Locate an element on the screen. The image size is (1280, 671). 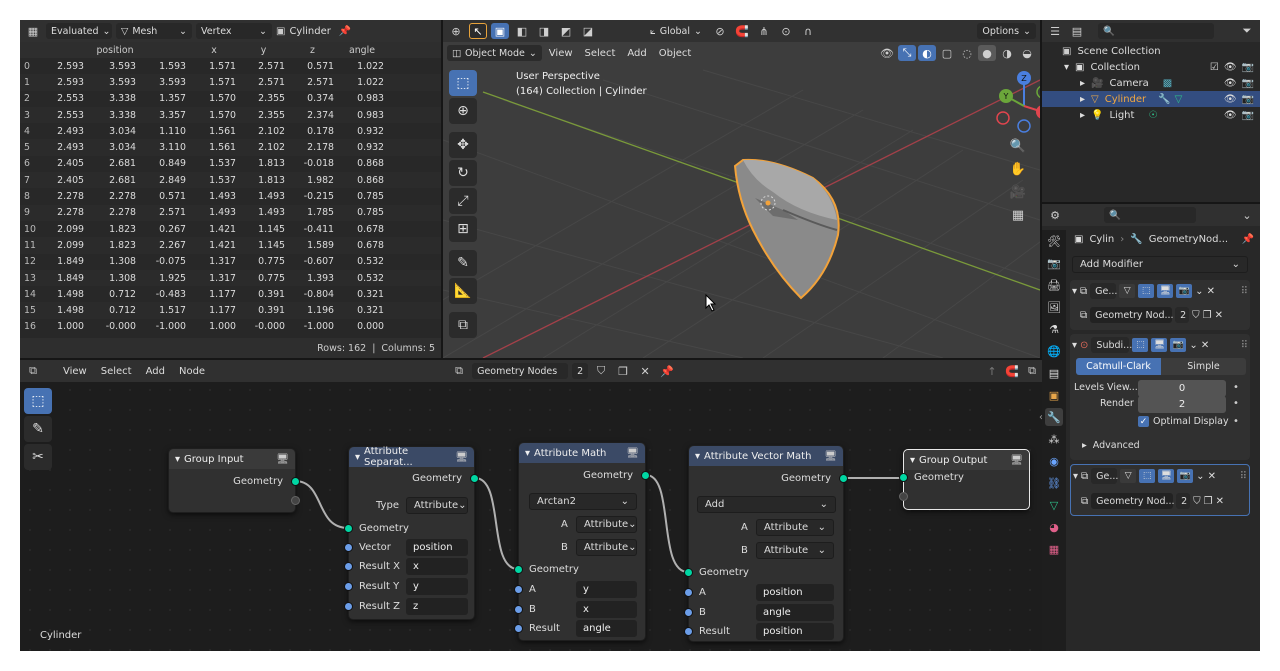
operation-dropdown: Add ⌄ is located at coordinates (766, 504).